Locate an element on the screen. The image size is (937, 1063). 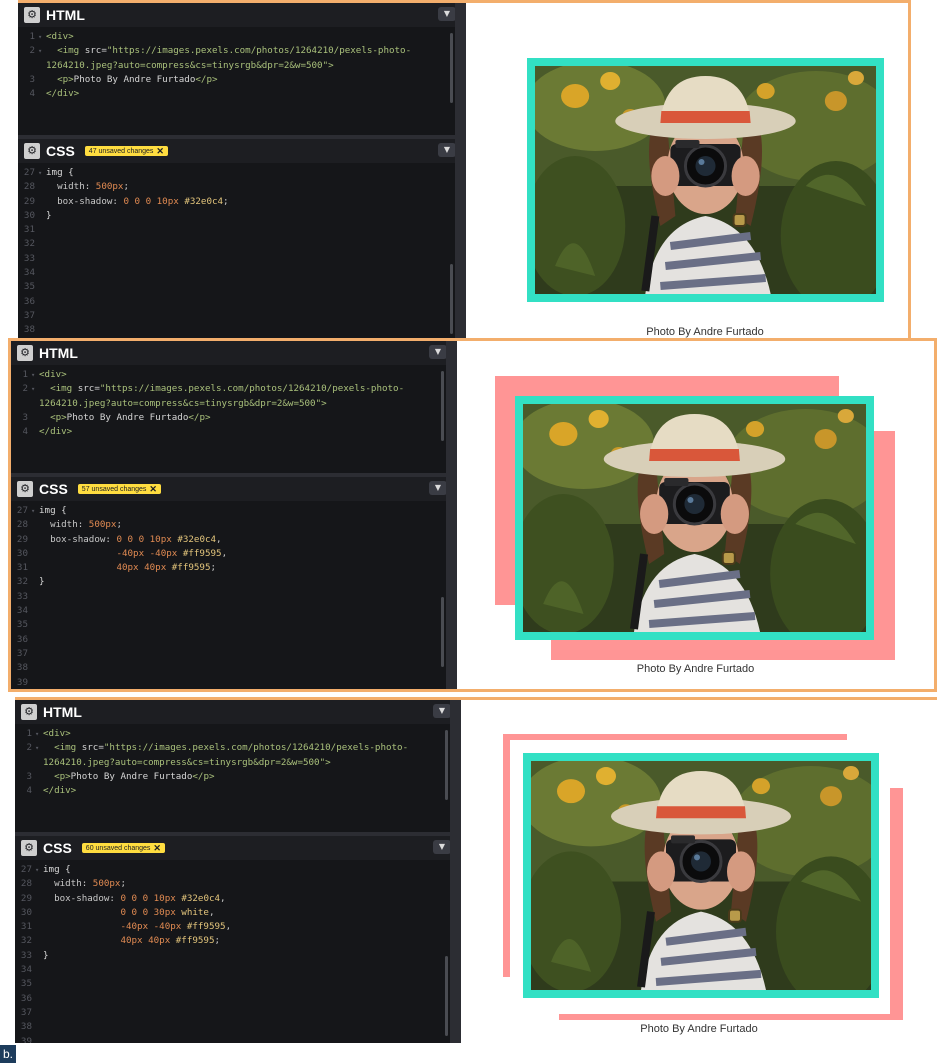
code-line: 32 40px 40px #ff9595; is located at coordinates (238, 941).